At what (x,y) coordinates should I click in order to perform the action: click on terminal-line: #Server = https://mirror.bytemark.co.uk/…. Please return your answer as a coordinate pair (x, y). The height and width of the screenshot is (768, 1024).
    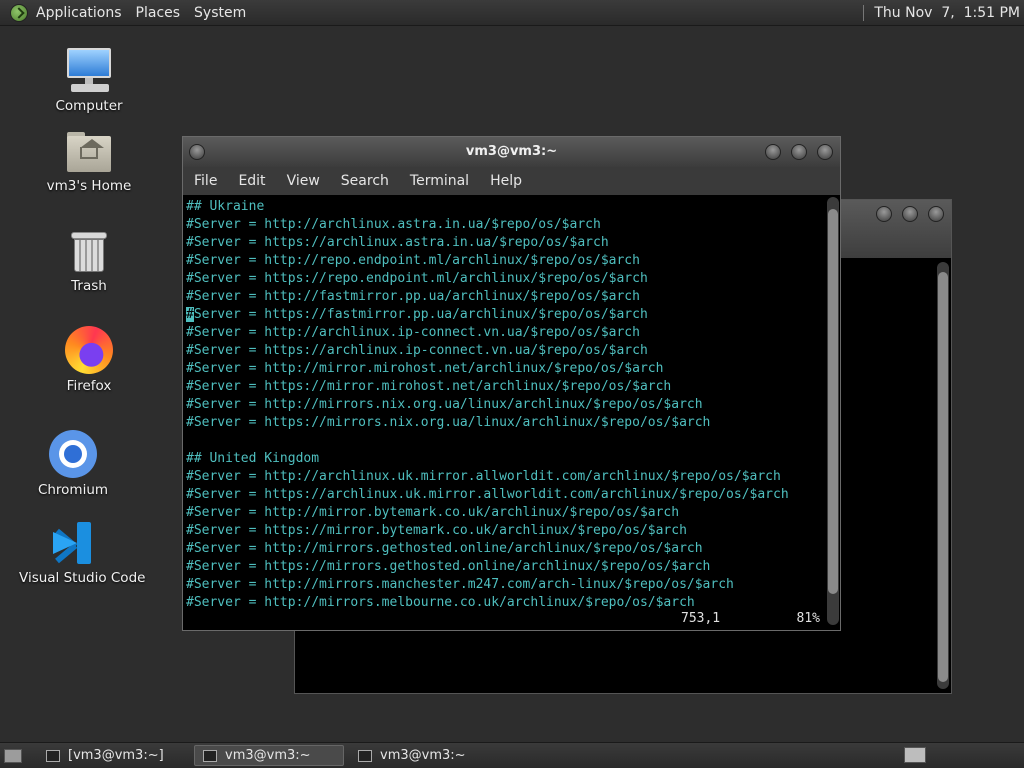
    Looking at the image, I should click on (436, 530).